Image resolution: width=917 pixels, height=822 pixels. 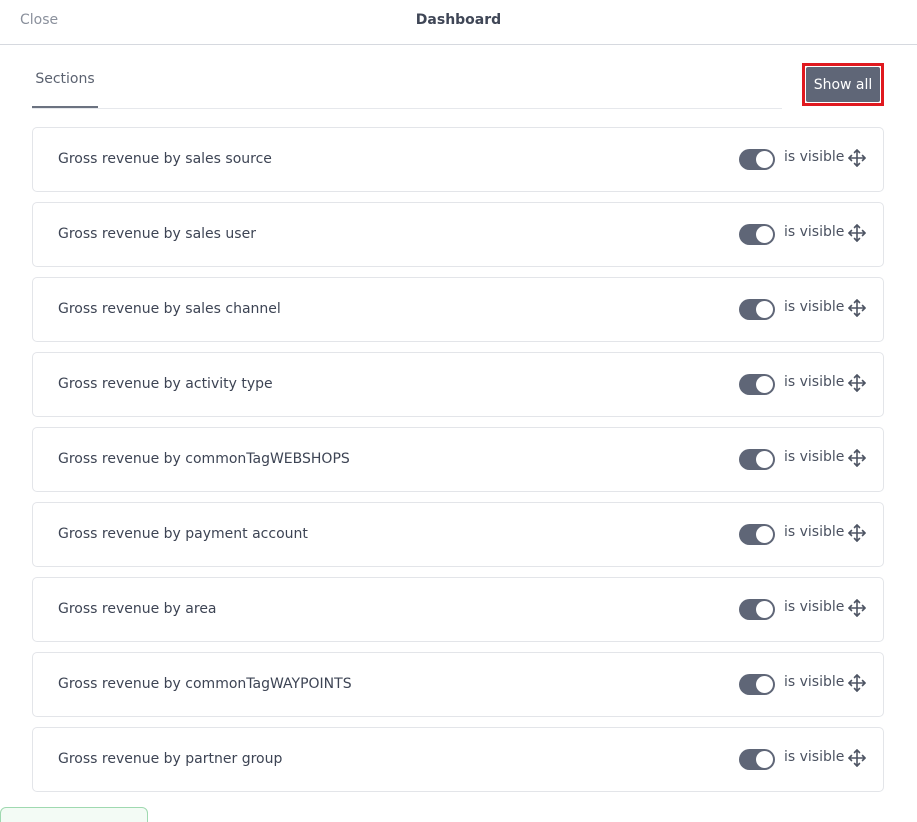 I want to click on section-row: Gross revenue by area is visible, so click(x=458, y=609).